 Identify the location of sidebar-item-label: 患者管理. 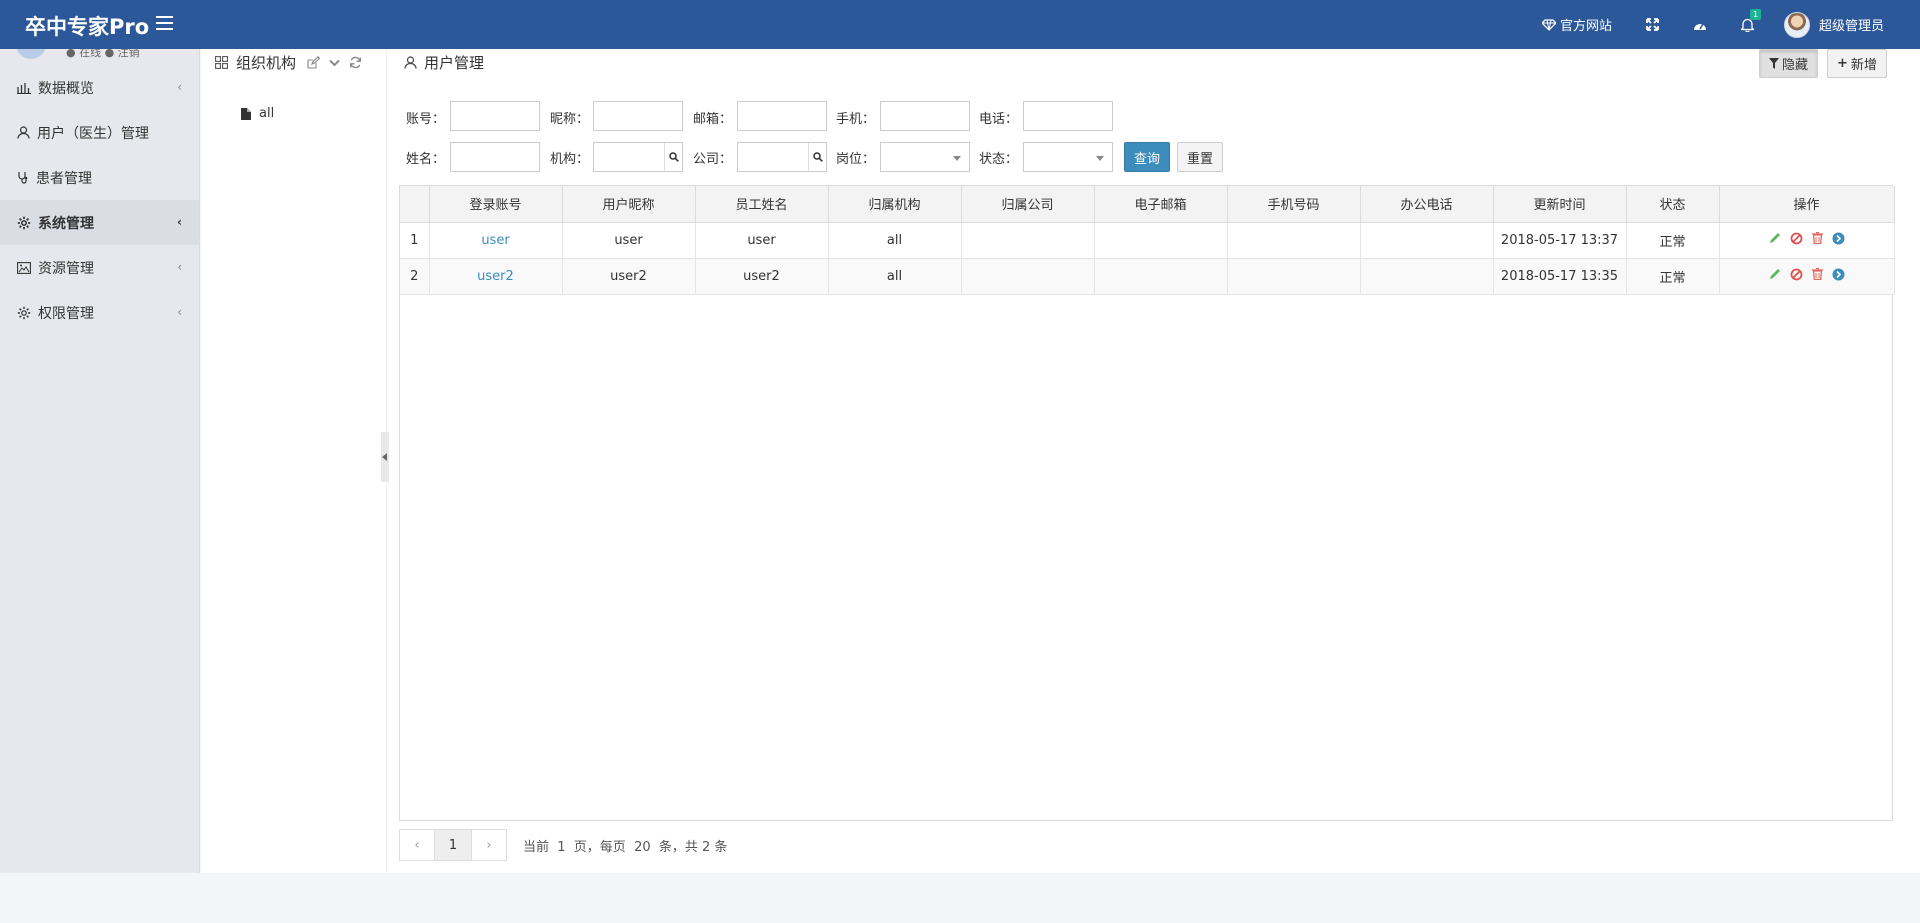
(64, 178).